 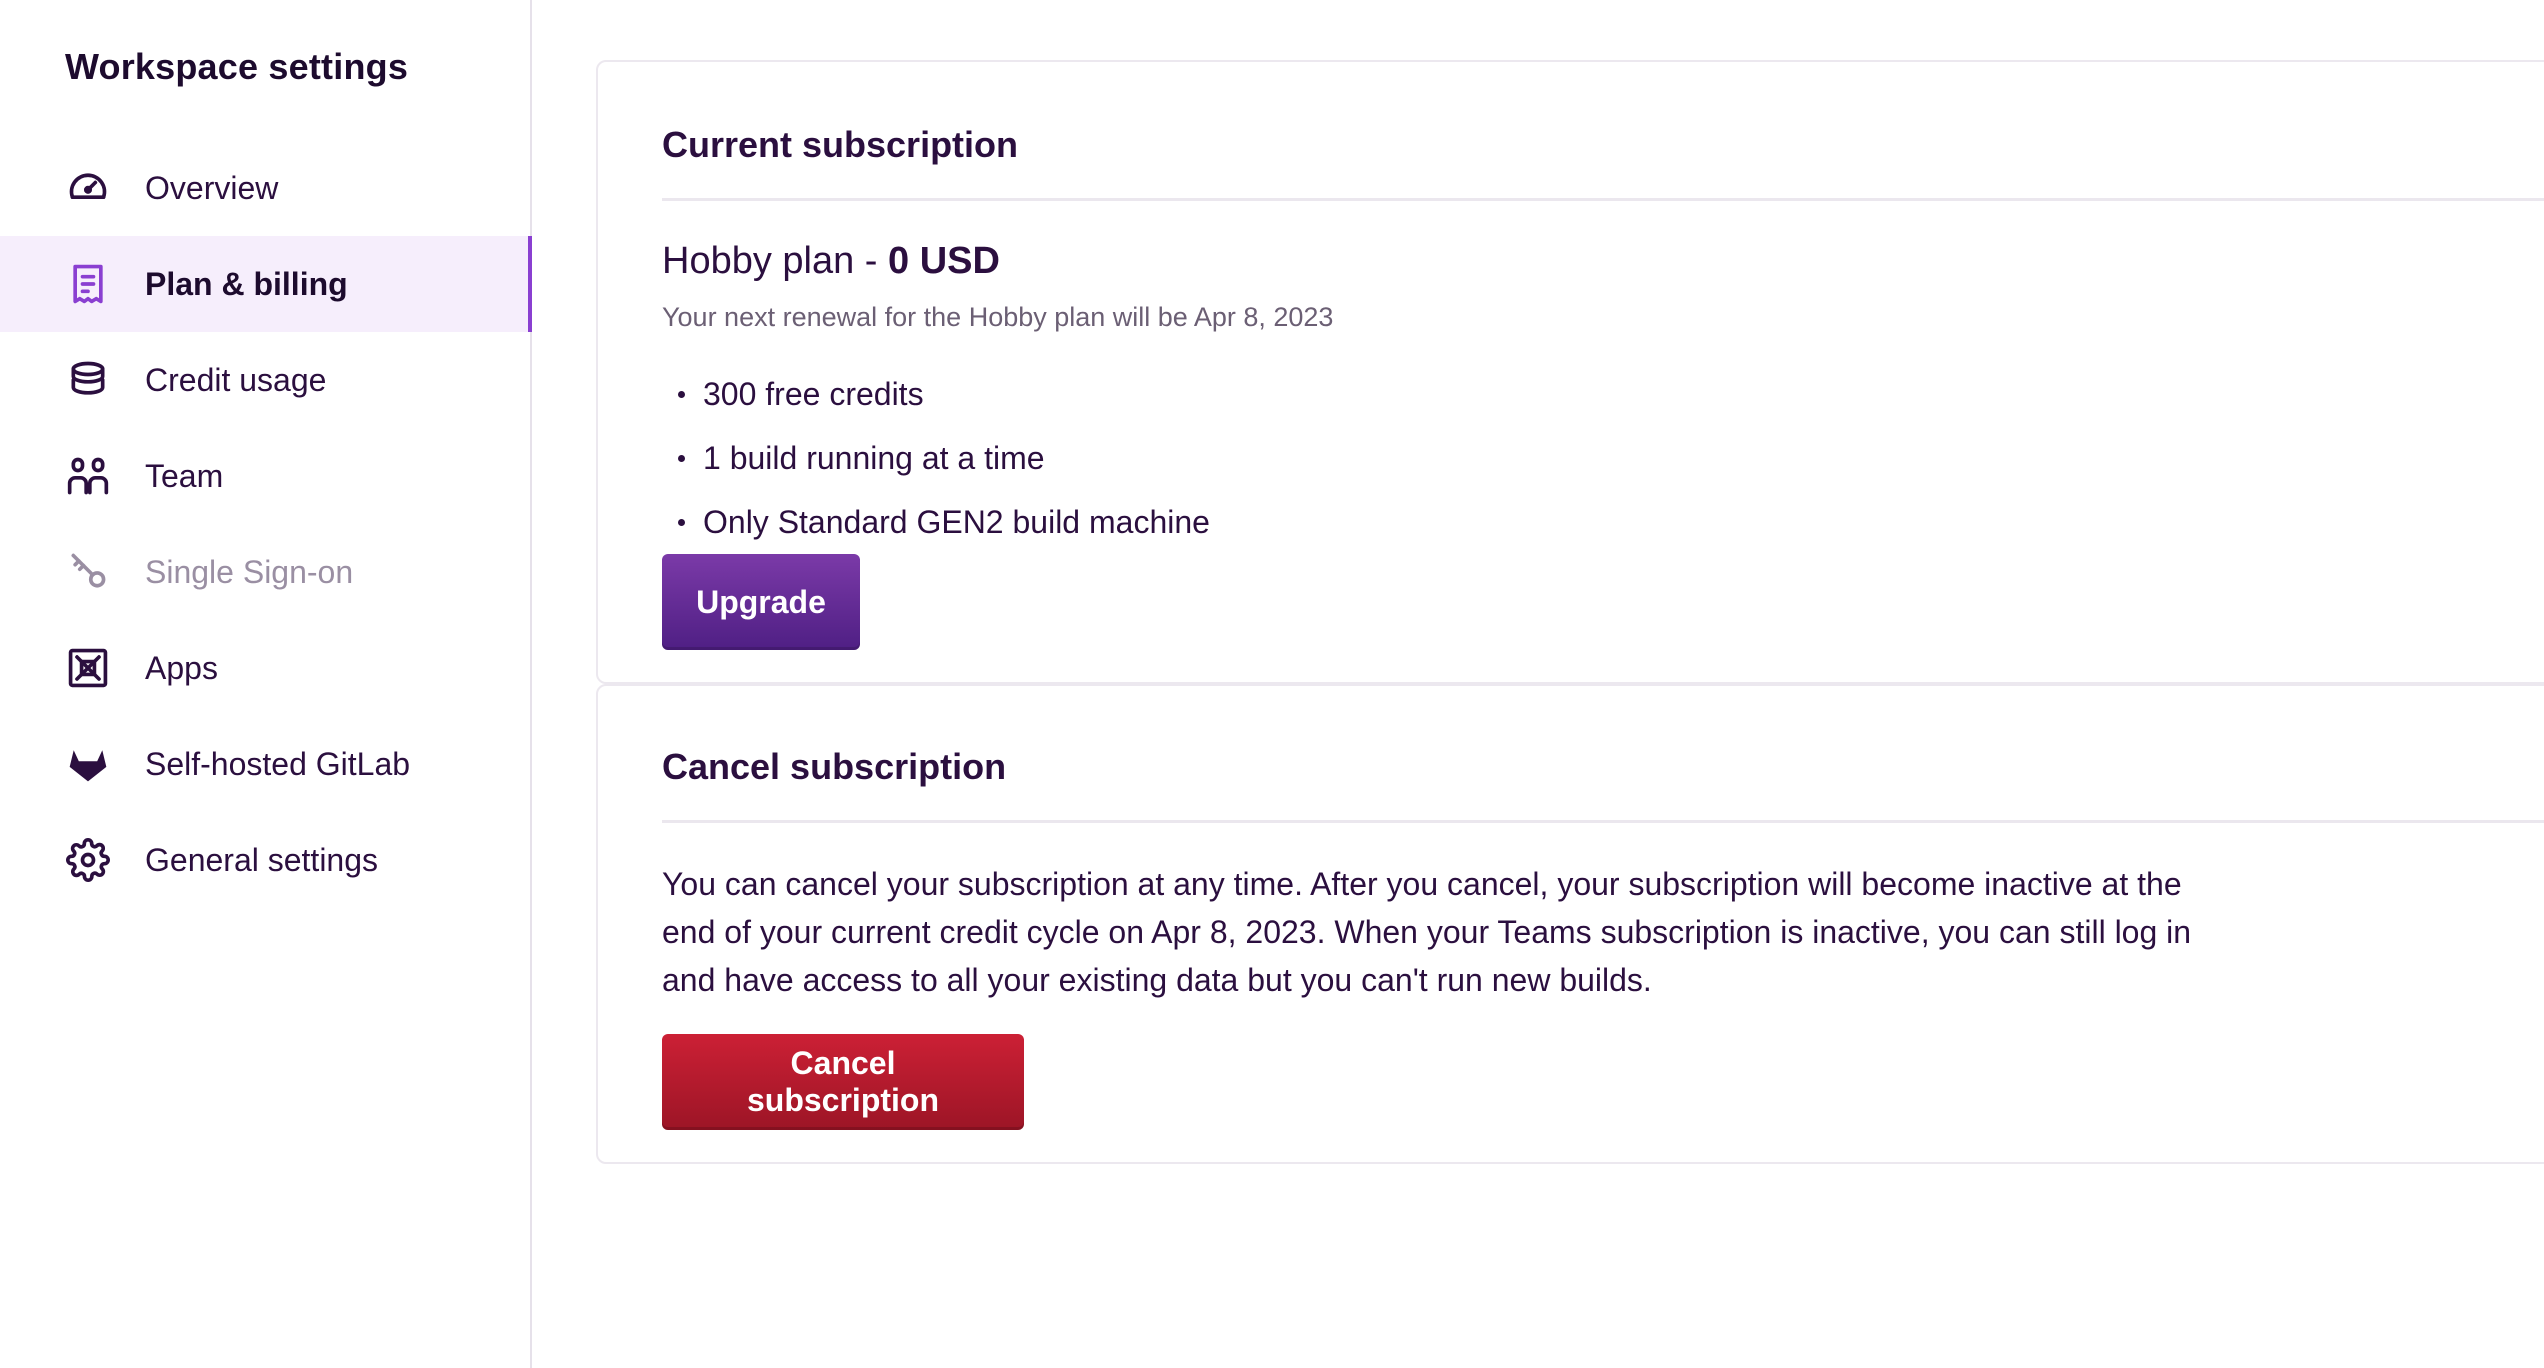 I want to click on sidebar-item-credit-usage: Credit usage, so click(x=265, y=380).